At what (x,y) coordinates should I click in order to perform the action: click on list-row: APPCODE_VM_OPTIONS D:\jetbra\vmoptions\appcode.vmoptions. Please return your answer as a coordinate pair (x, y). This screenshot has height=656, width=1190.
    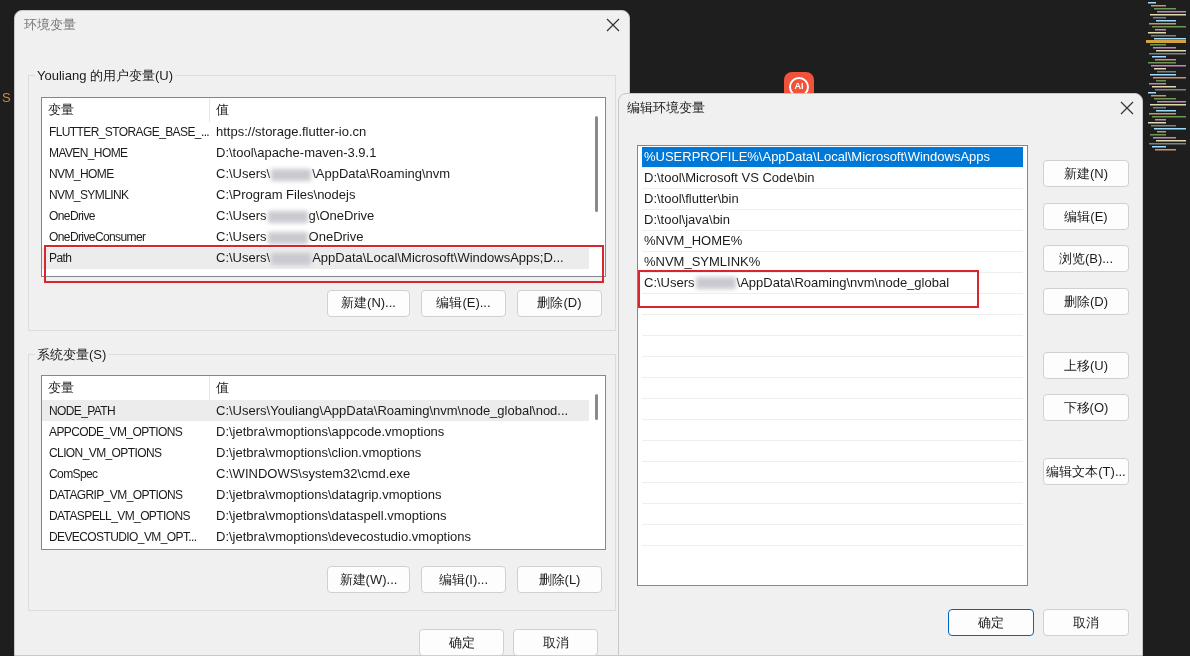
    Looking at the image, I should click on (315, 431).